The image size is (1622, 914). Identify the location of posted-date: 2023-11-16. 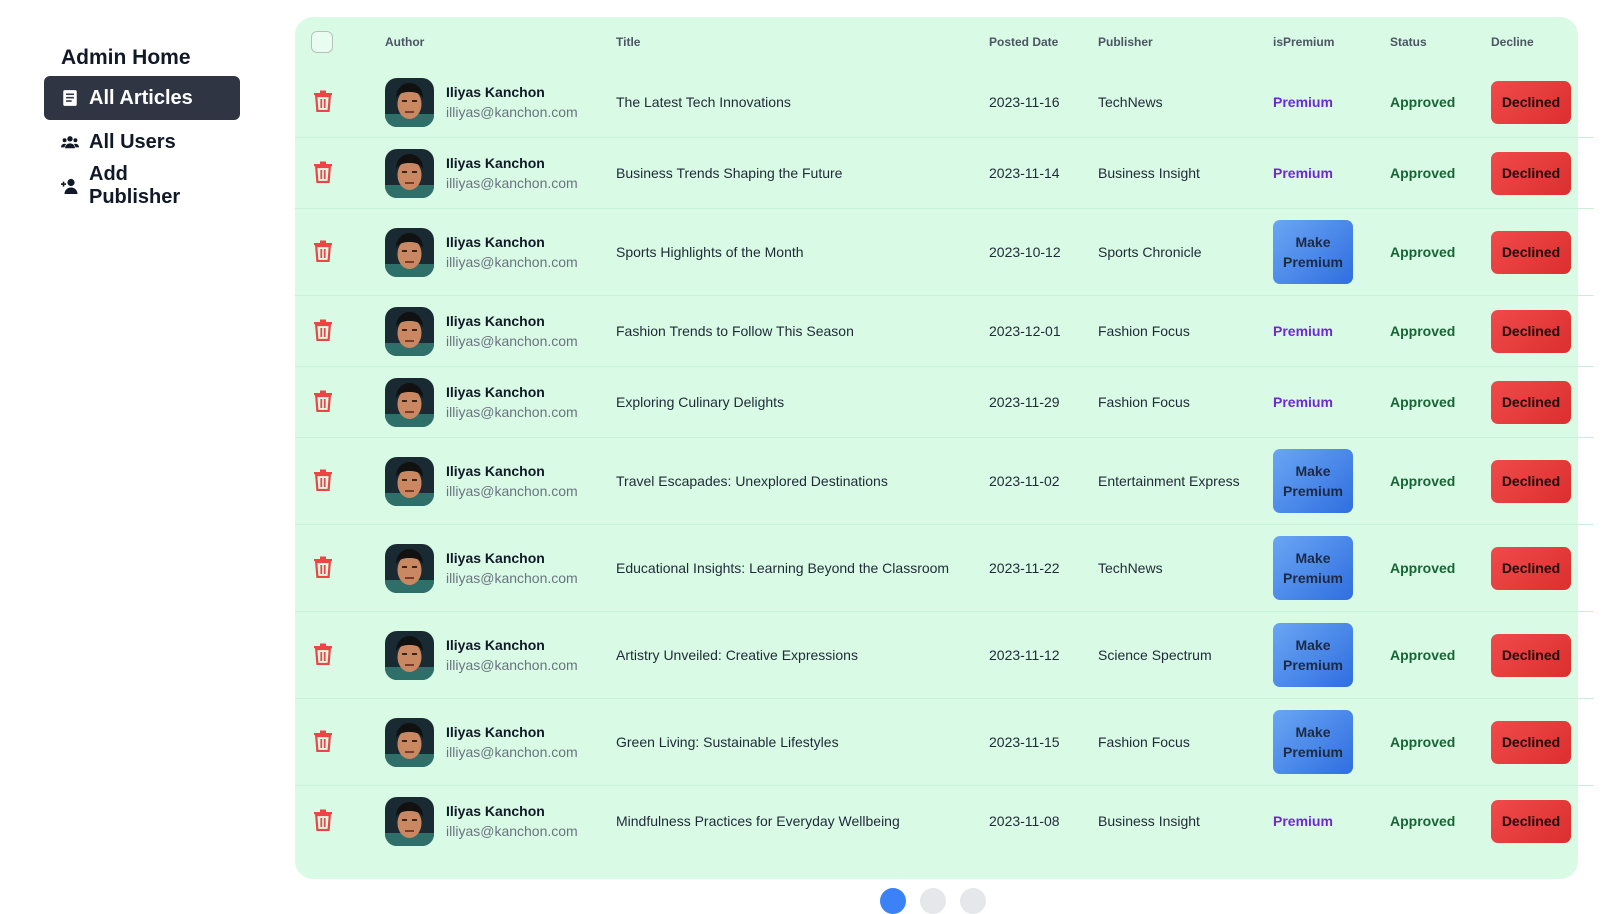
(1024, 102).